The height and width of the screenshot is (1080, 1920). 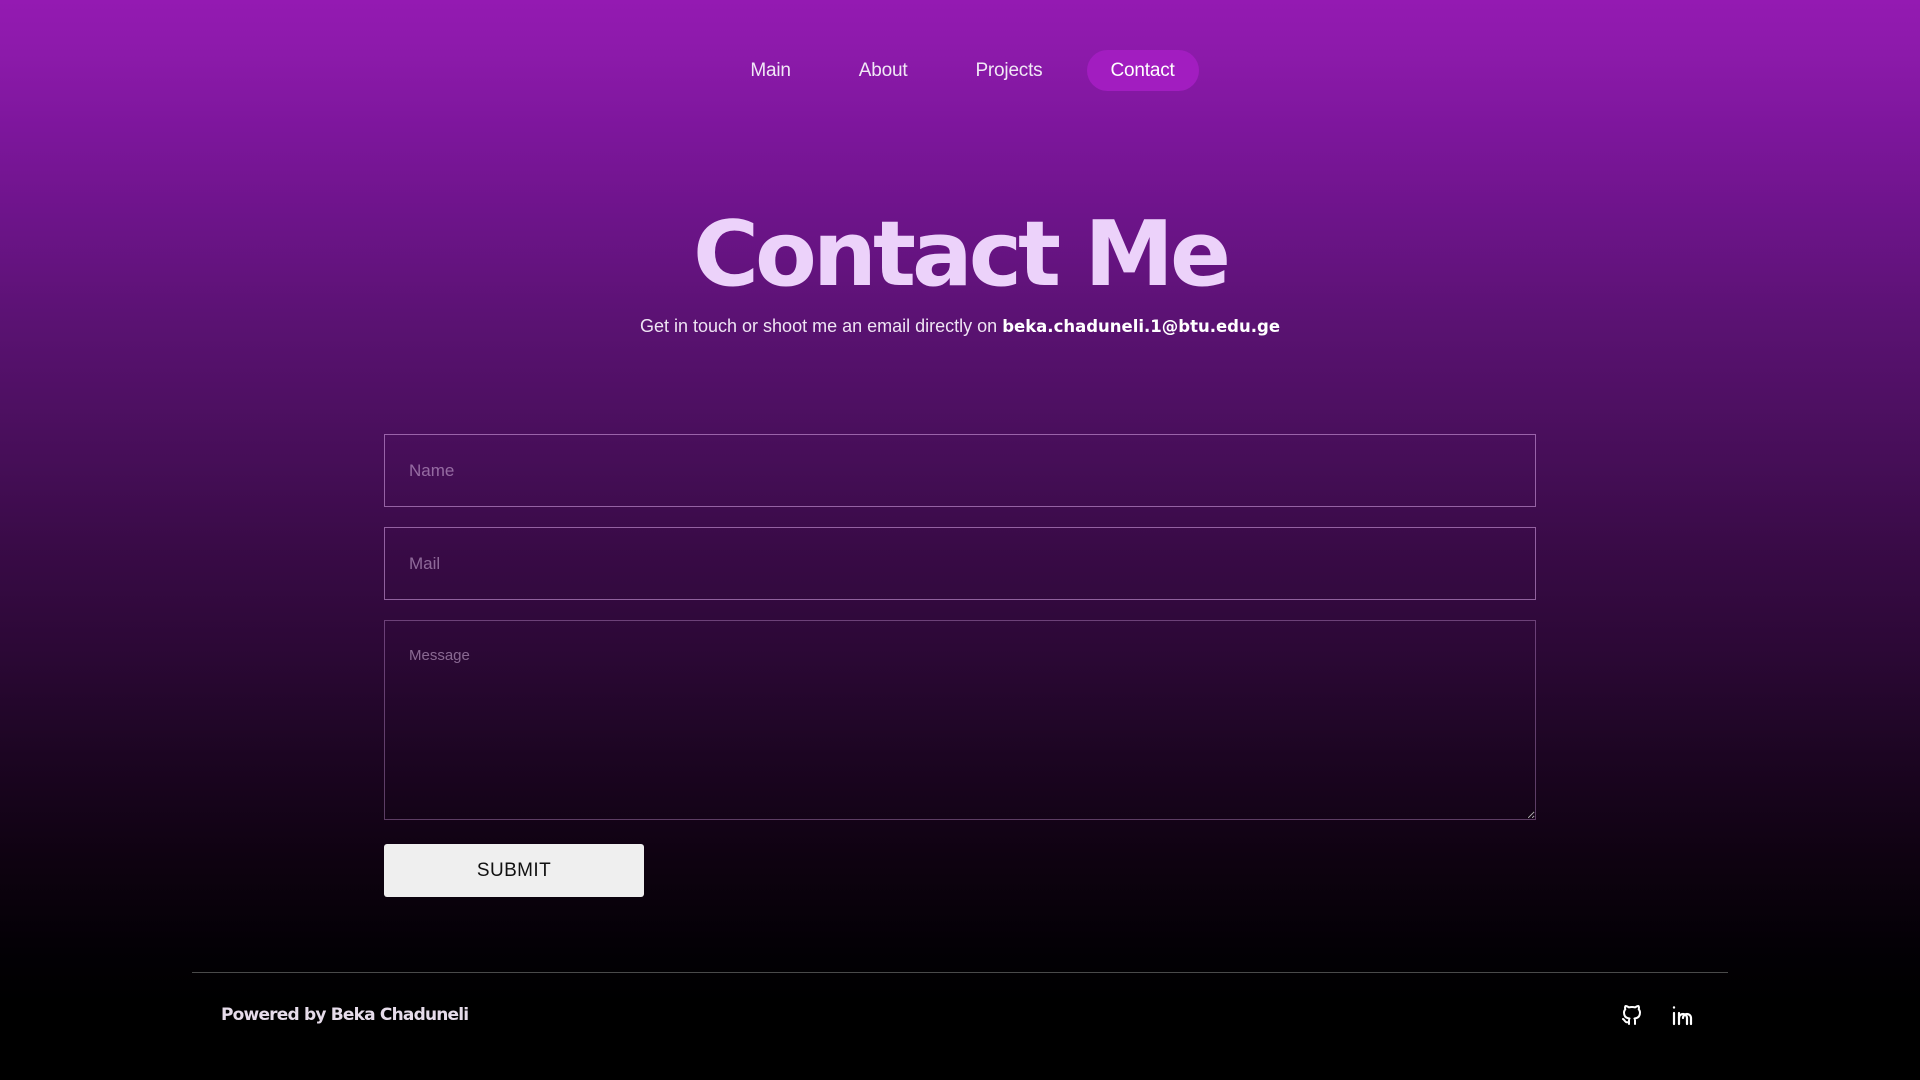 What do you see at coordinates (1142, 70) in the screenshot?
I see `nav-item-contact: Contact` at bounding box center [1142, 70].